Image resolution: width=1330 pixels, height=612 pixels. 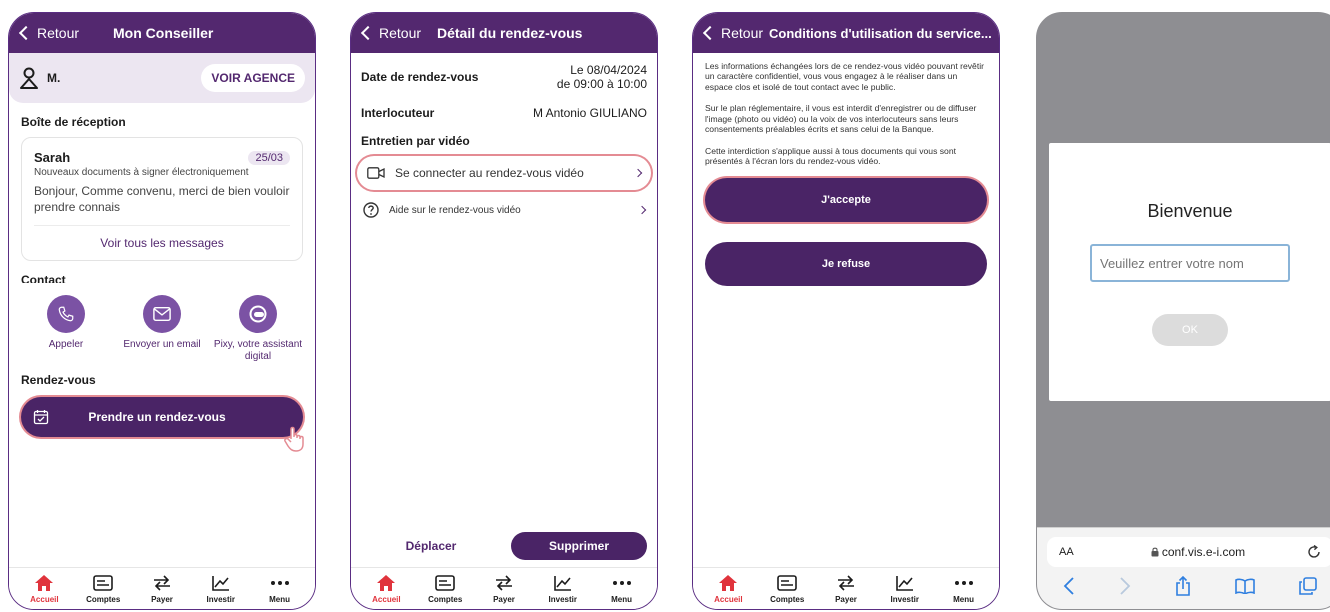 I want to click on url-text: conf.vis.e-i.com, so click(x=1198, y=552).